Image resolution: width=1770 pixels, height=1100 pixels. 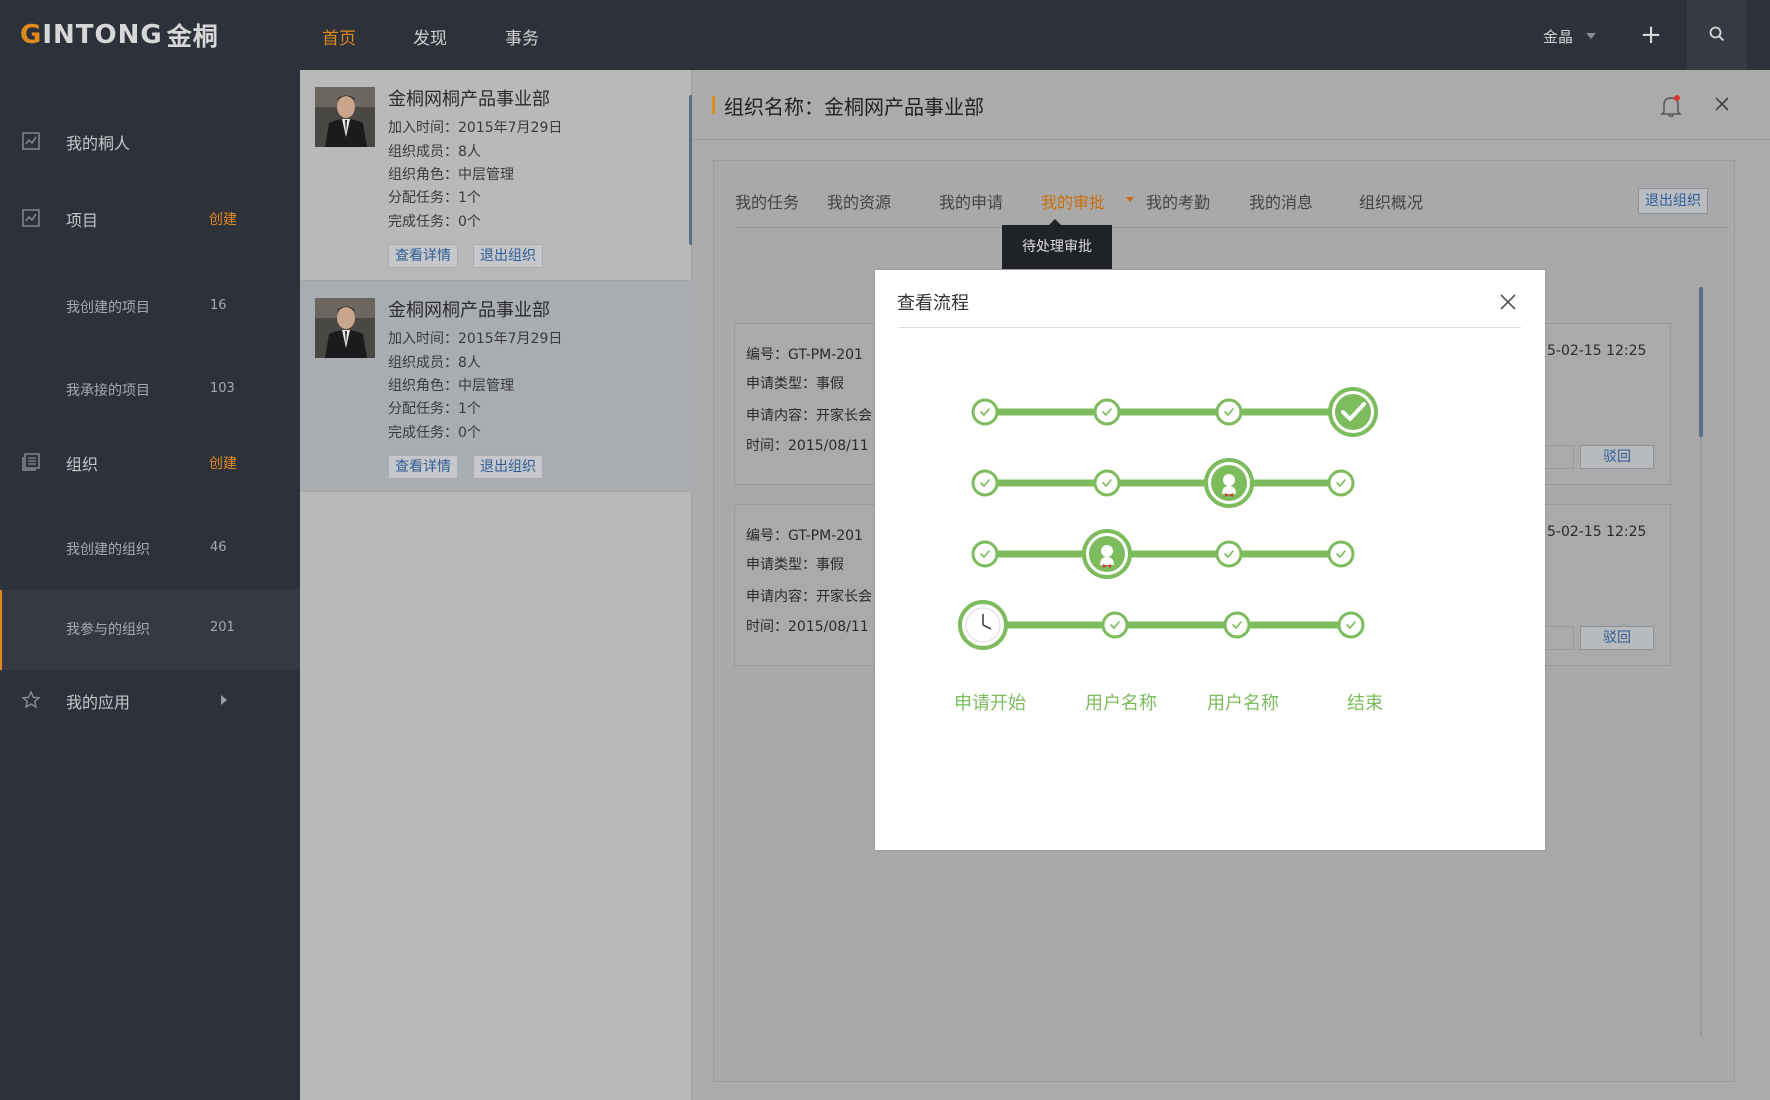 I want to click on logo: G INTONG 金桐, so click(x=119, y=35).